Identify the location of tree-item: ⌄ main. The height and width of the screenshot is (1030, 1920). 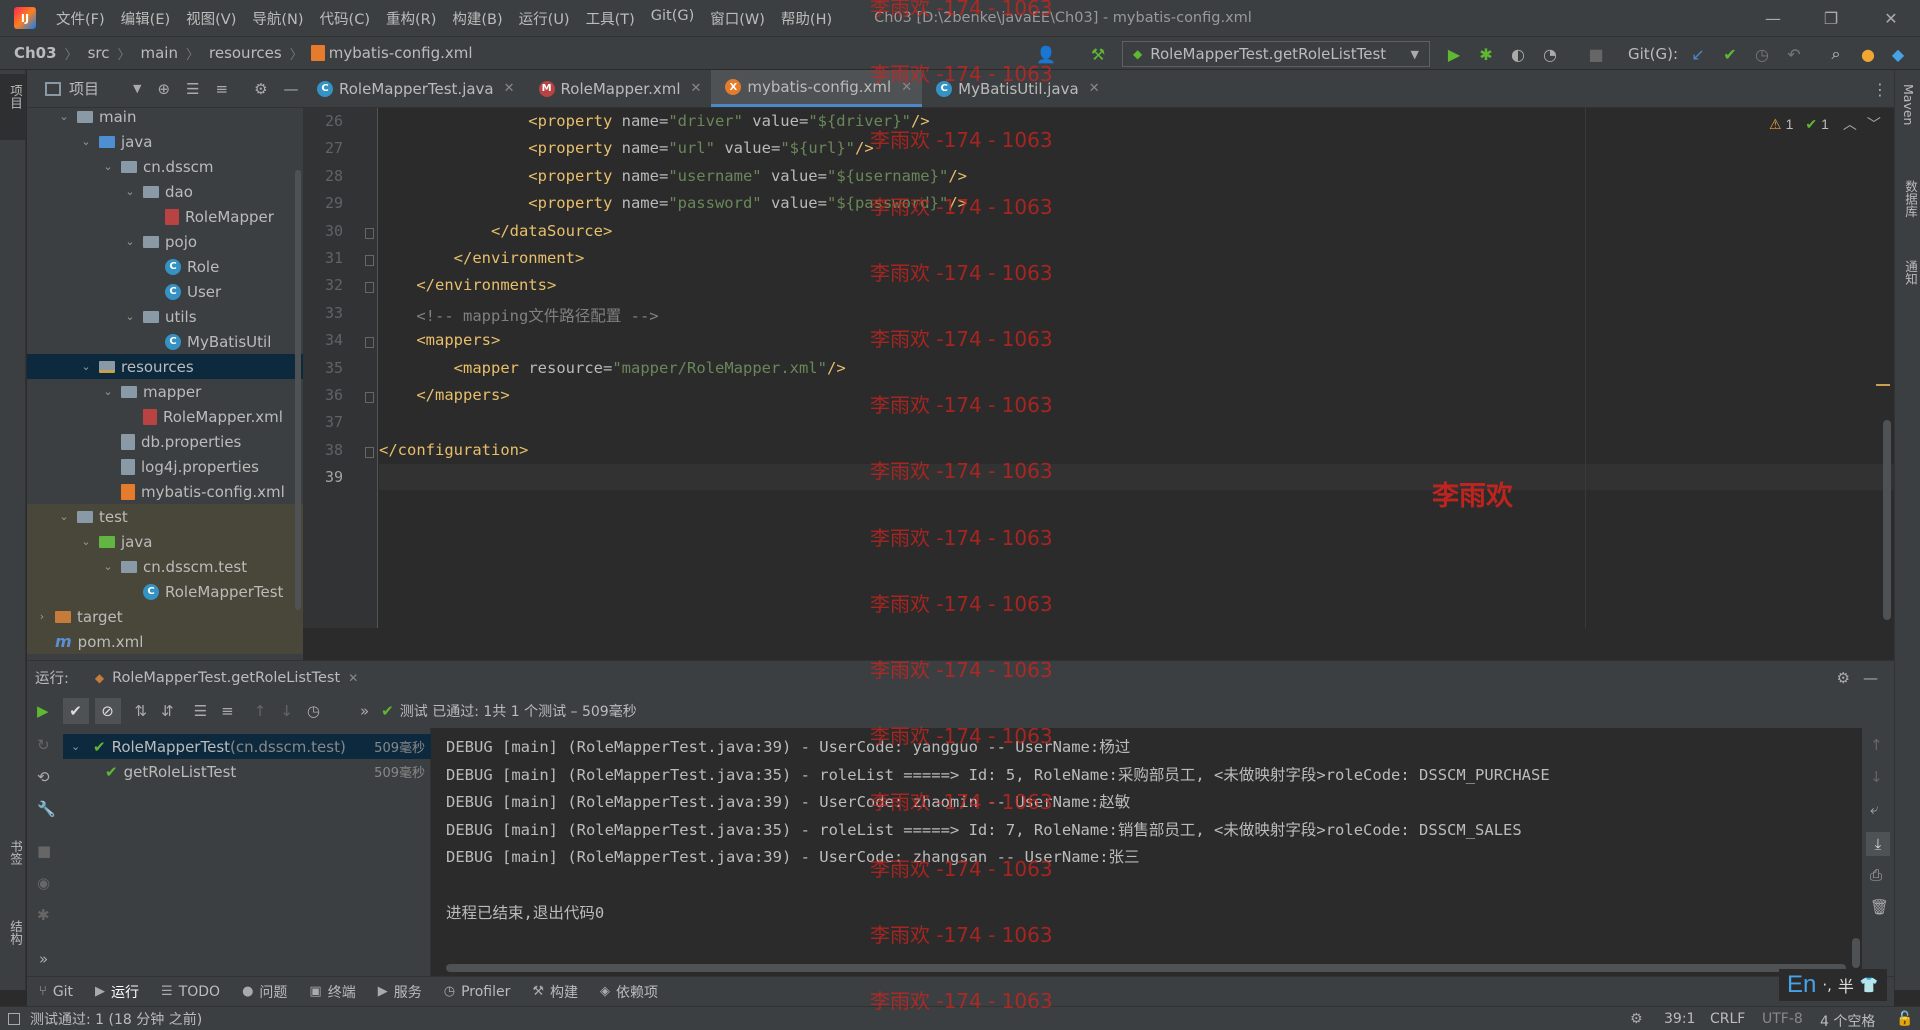
(165, 116).